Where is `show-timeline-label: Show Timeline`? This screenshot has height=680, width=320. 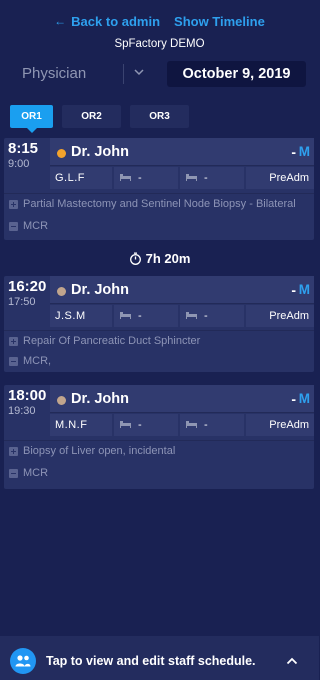 show-timeline-label: Show Timeline is located at coordinates (219, 21).